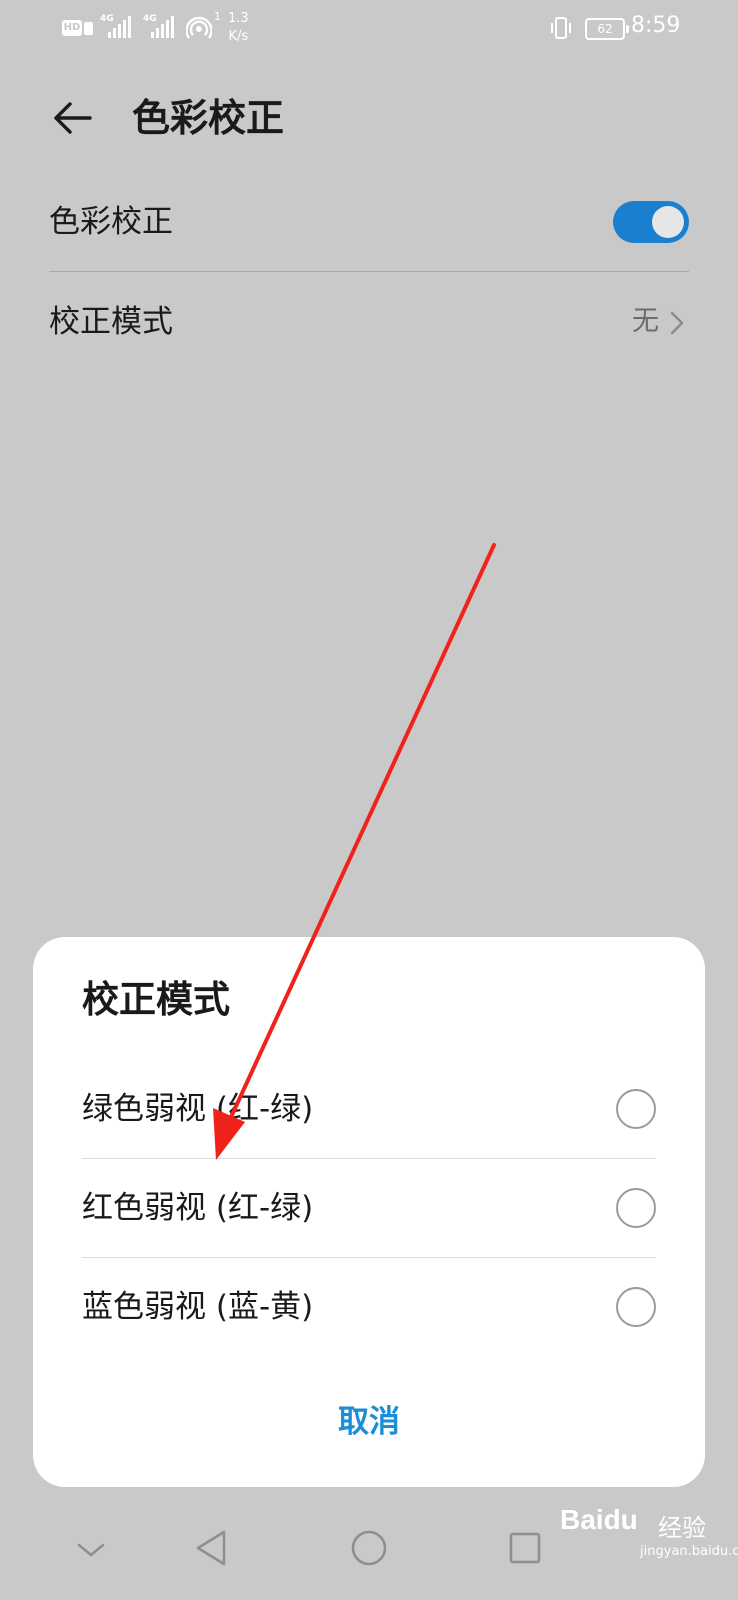 The image size is (738, 1600). I want to click on nav-back-icon, so click(212, 1548).